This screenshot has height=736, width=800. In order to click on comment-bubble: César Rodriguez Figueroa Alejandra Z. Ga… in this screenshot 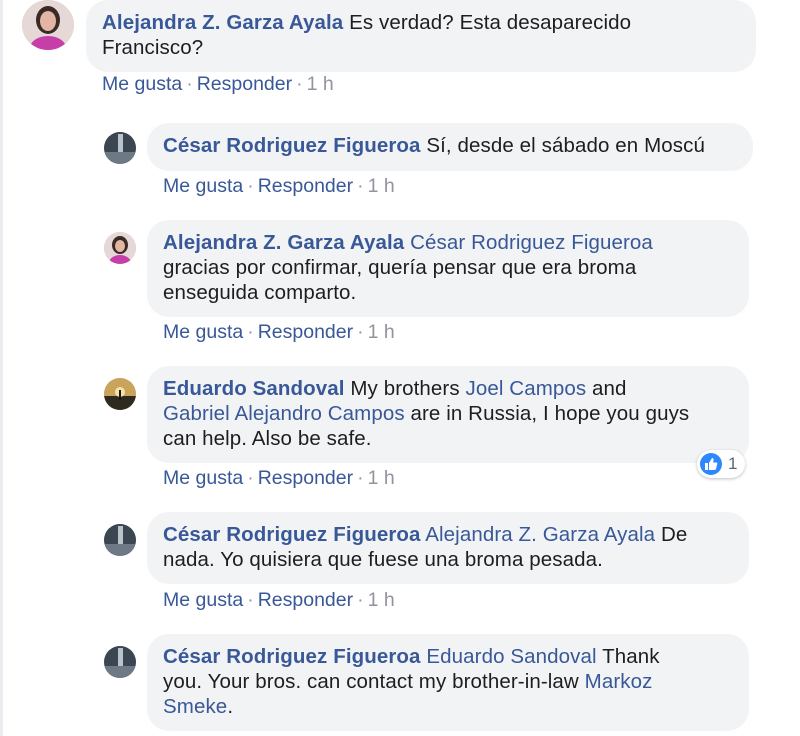, I will do `click(448, 548)`.